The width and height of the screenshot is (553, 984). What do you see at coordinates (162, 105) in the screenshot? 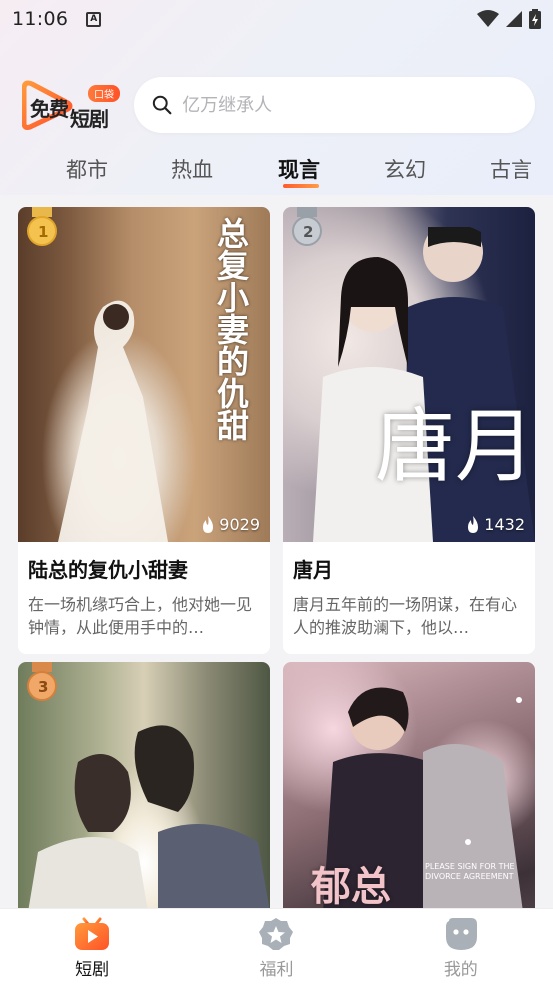
I see `search-icon` at bounding box center [162, 105].